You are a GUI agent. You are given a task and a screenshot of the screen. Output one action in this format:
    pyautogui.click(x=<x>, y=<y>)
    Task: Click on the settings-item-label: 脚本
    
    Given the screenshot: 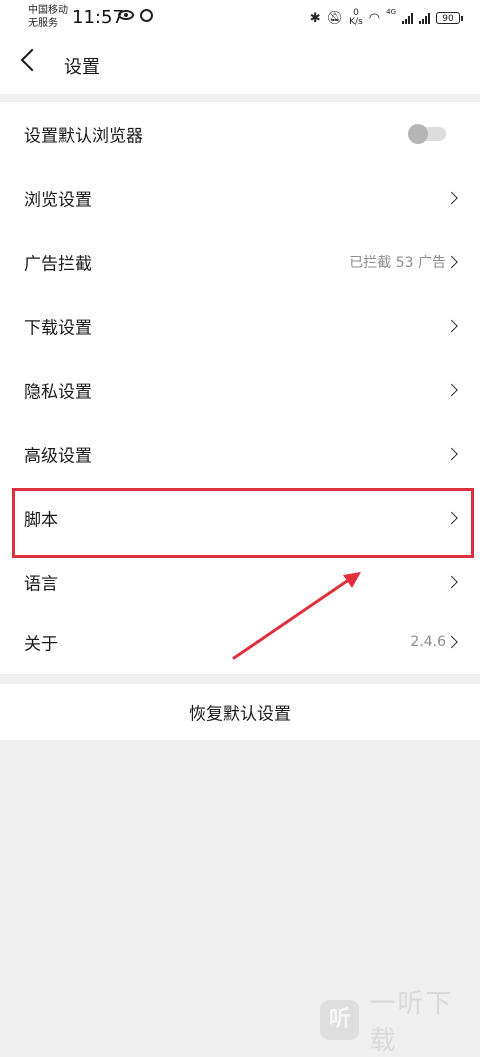 What is the action you would take?
    pyautogui.click(x=41, y=520)
    